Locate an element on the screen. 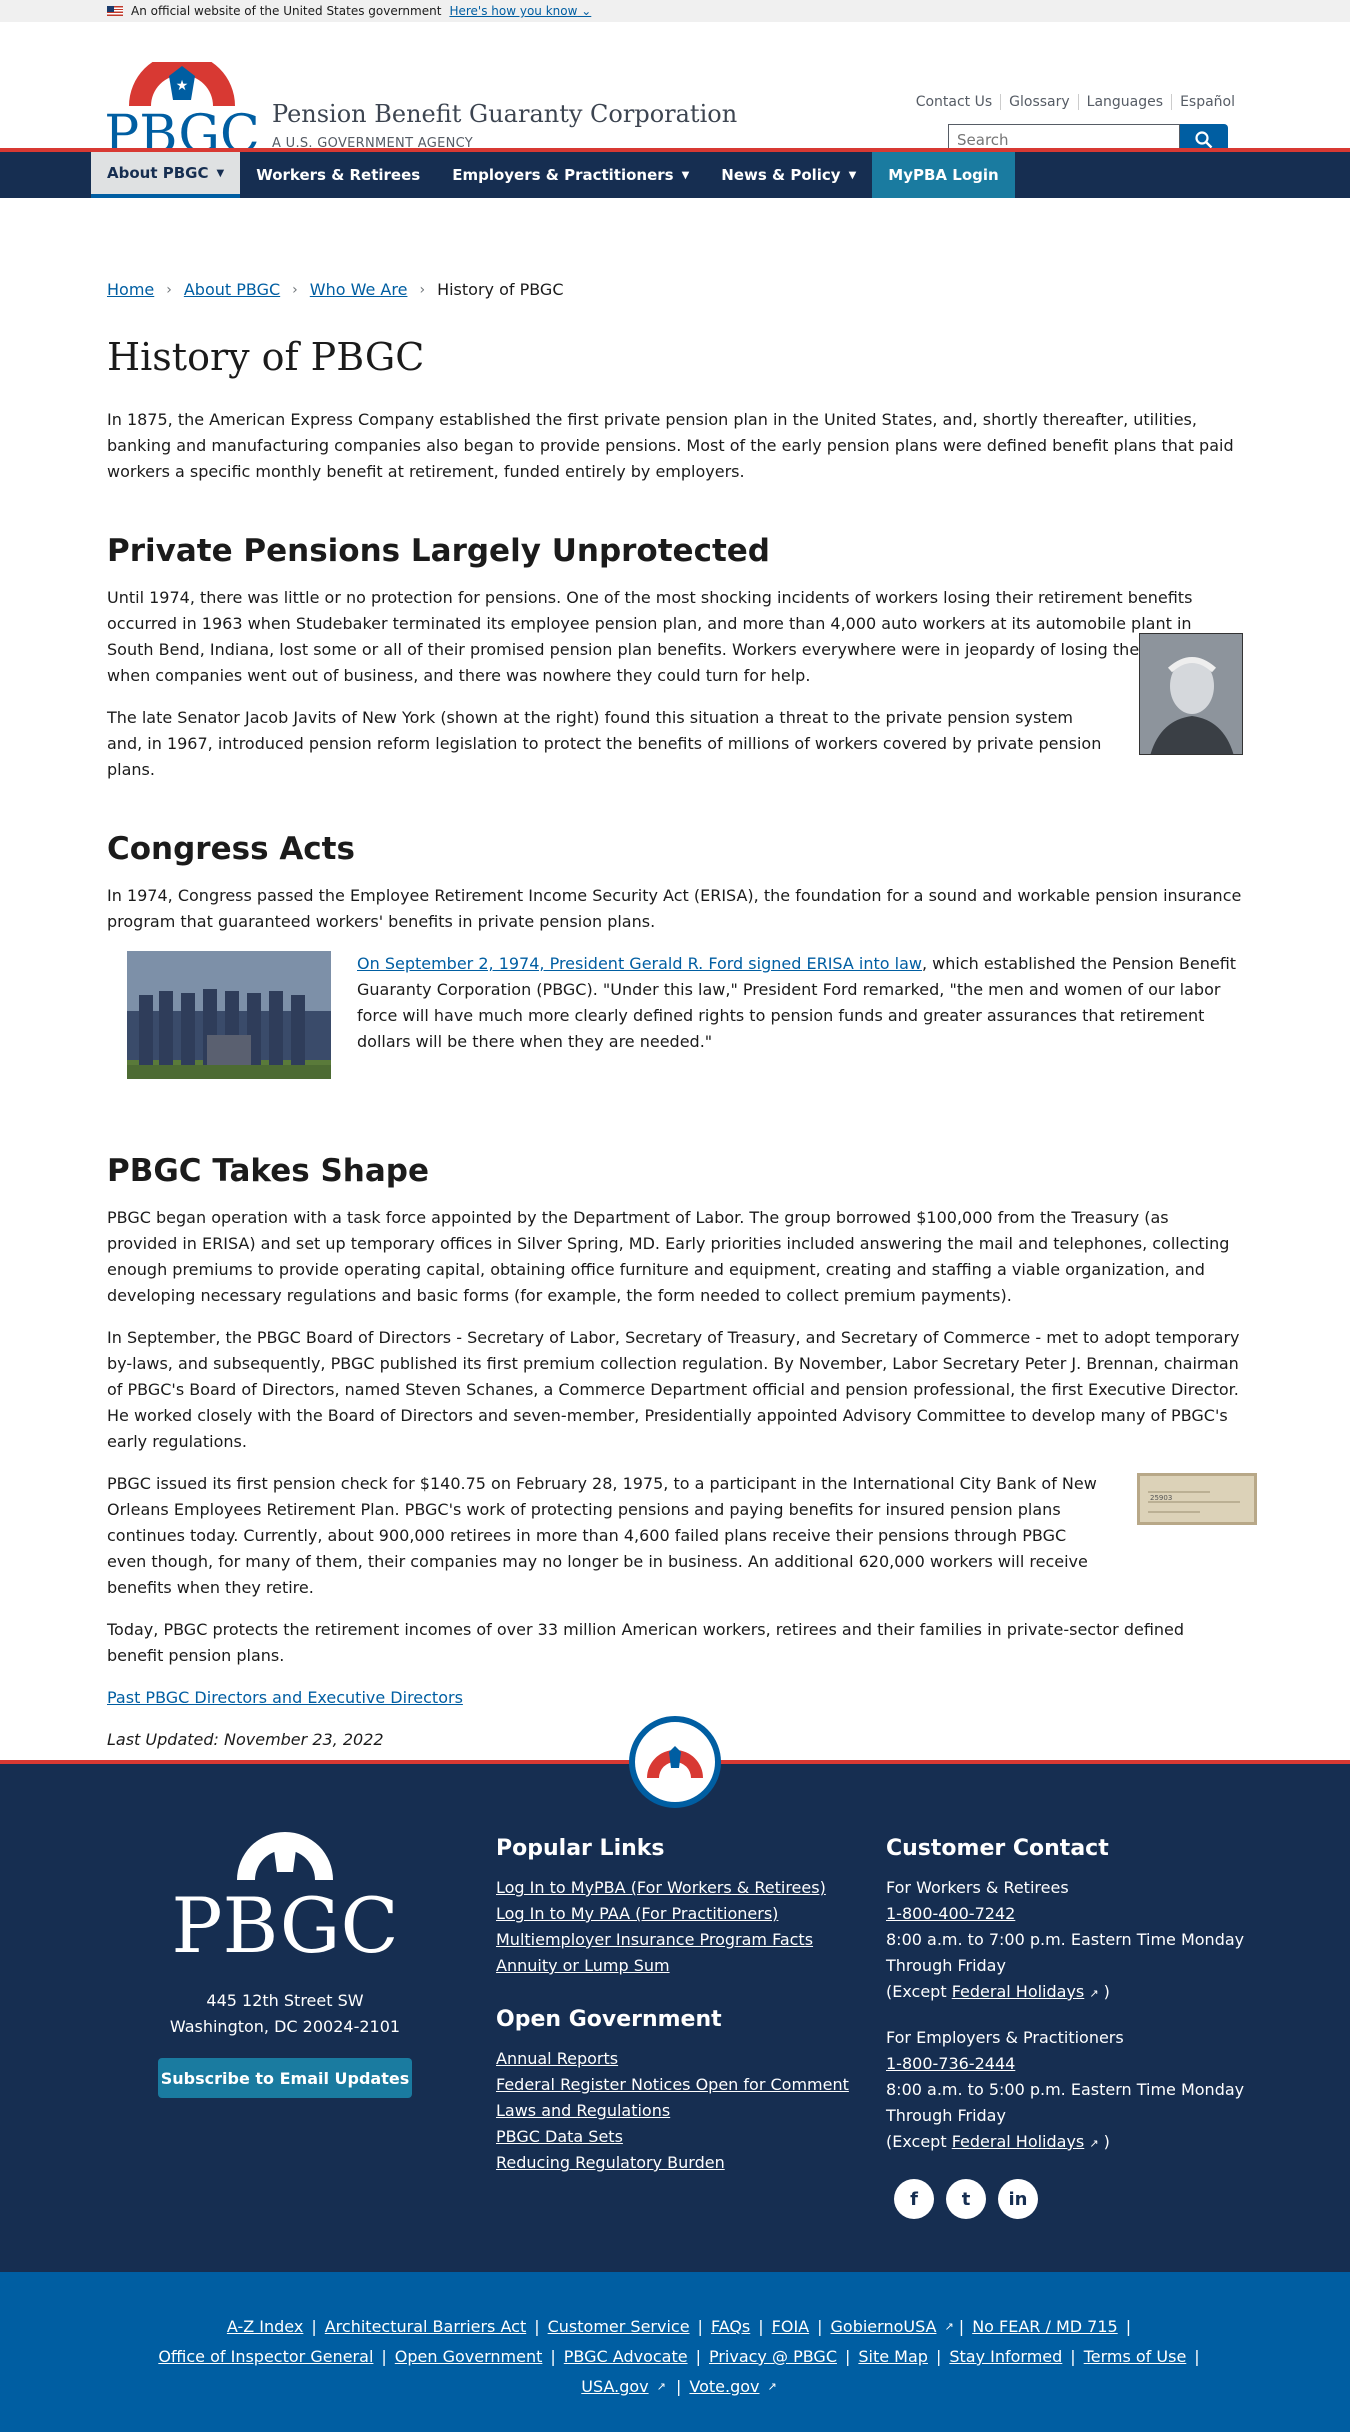 This screenshot has width=1350, height=2432. page-title: History of PBGC is located at coordinates (266, 357).